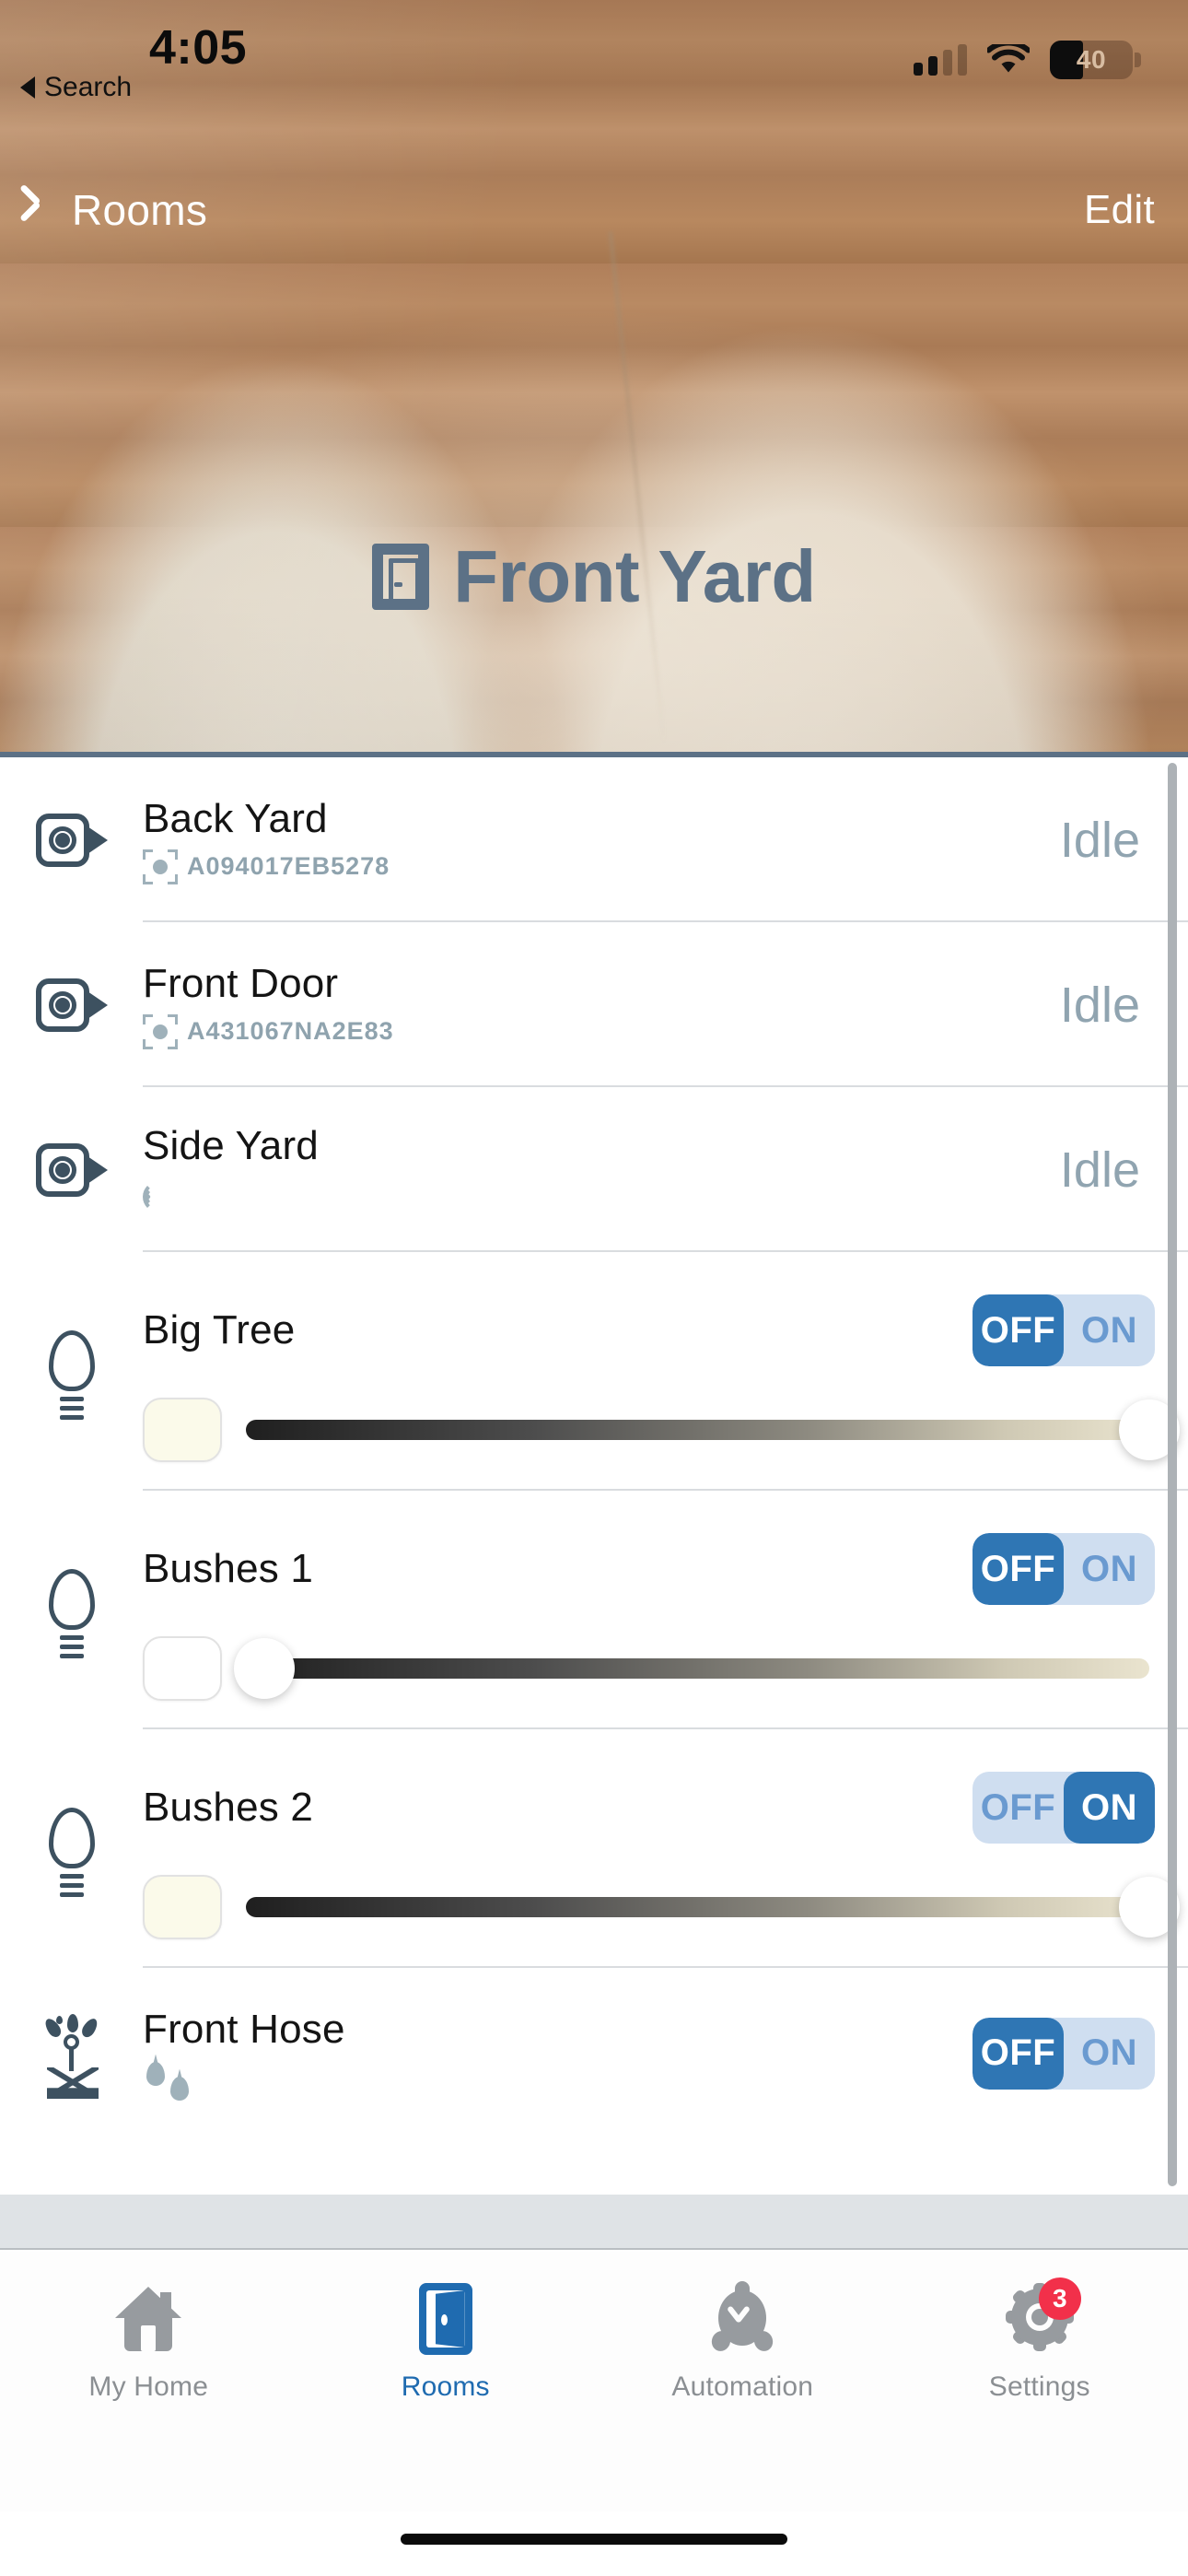 The image size is (1188, 2576). I want to click on tab-bar: My Home Rooms Automation 3 Settings, so click(594, 2382).